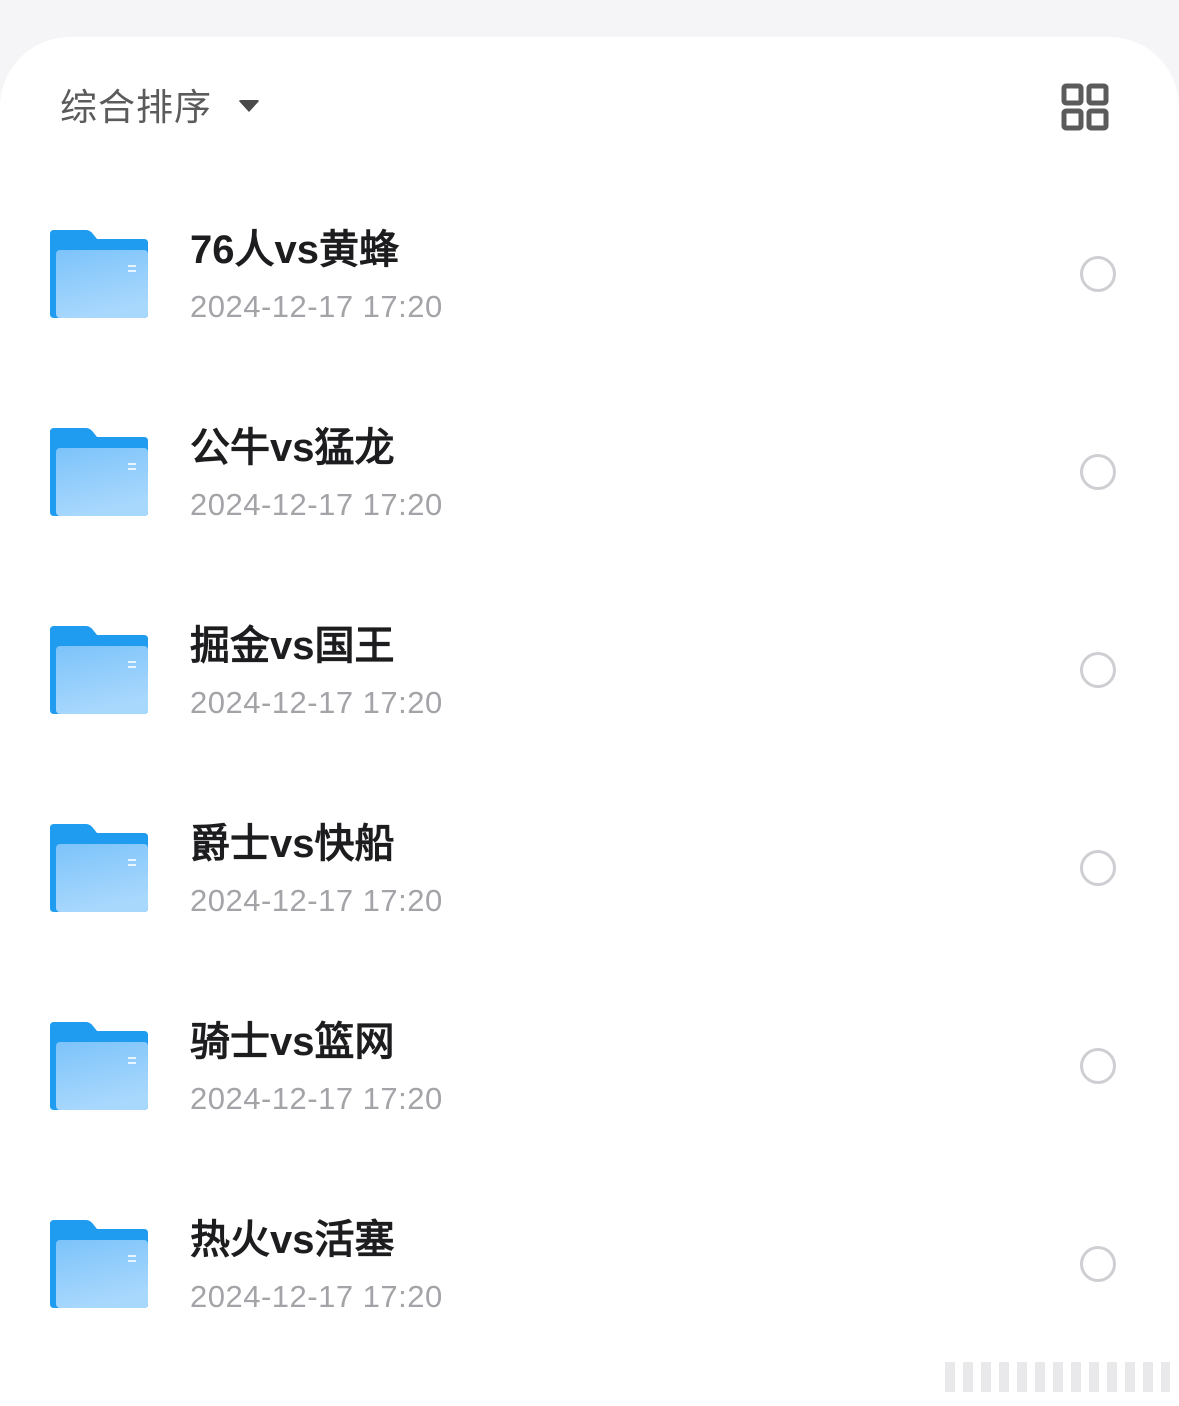 This screenshot has height=1406, width=1179. What do you see at coordinates (292, 1042) in the screenshot?
I see `file-name: 骑士vs篮网` at bounding box center [292, 1042].